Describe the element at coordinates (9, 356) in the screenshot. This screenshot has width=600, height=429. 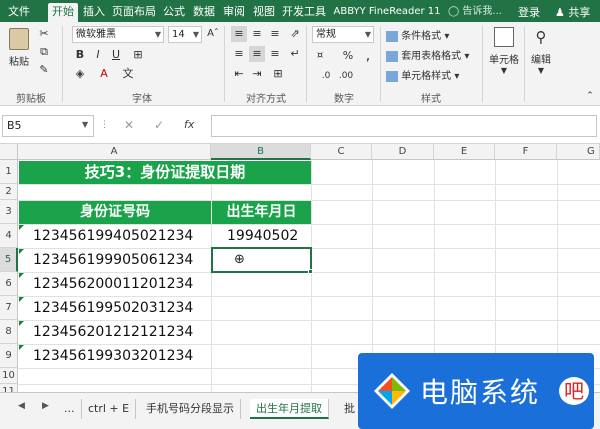
I see `row-header-9: 9` at that location.